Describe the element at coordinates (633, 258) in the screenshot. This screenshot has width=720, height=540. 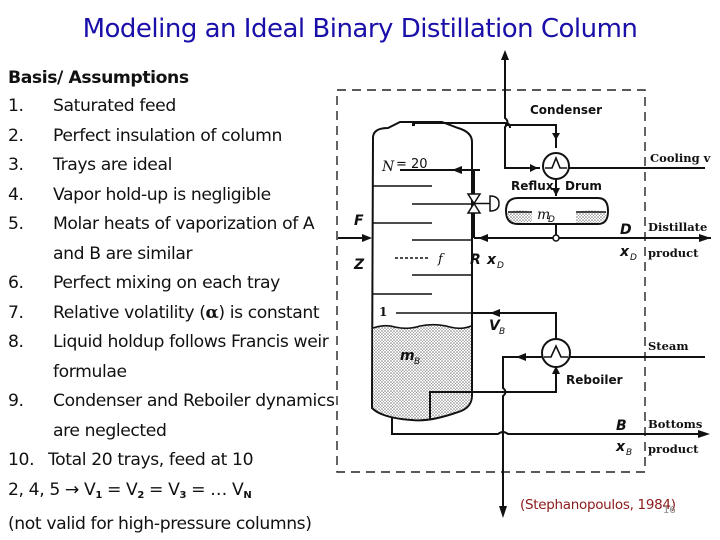
I see `distillate-x-sub: D` at that location.